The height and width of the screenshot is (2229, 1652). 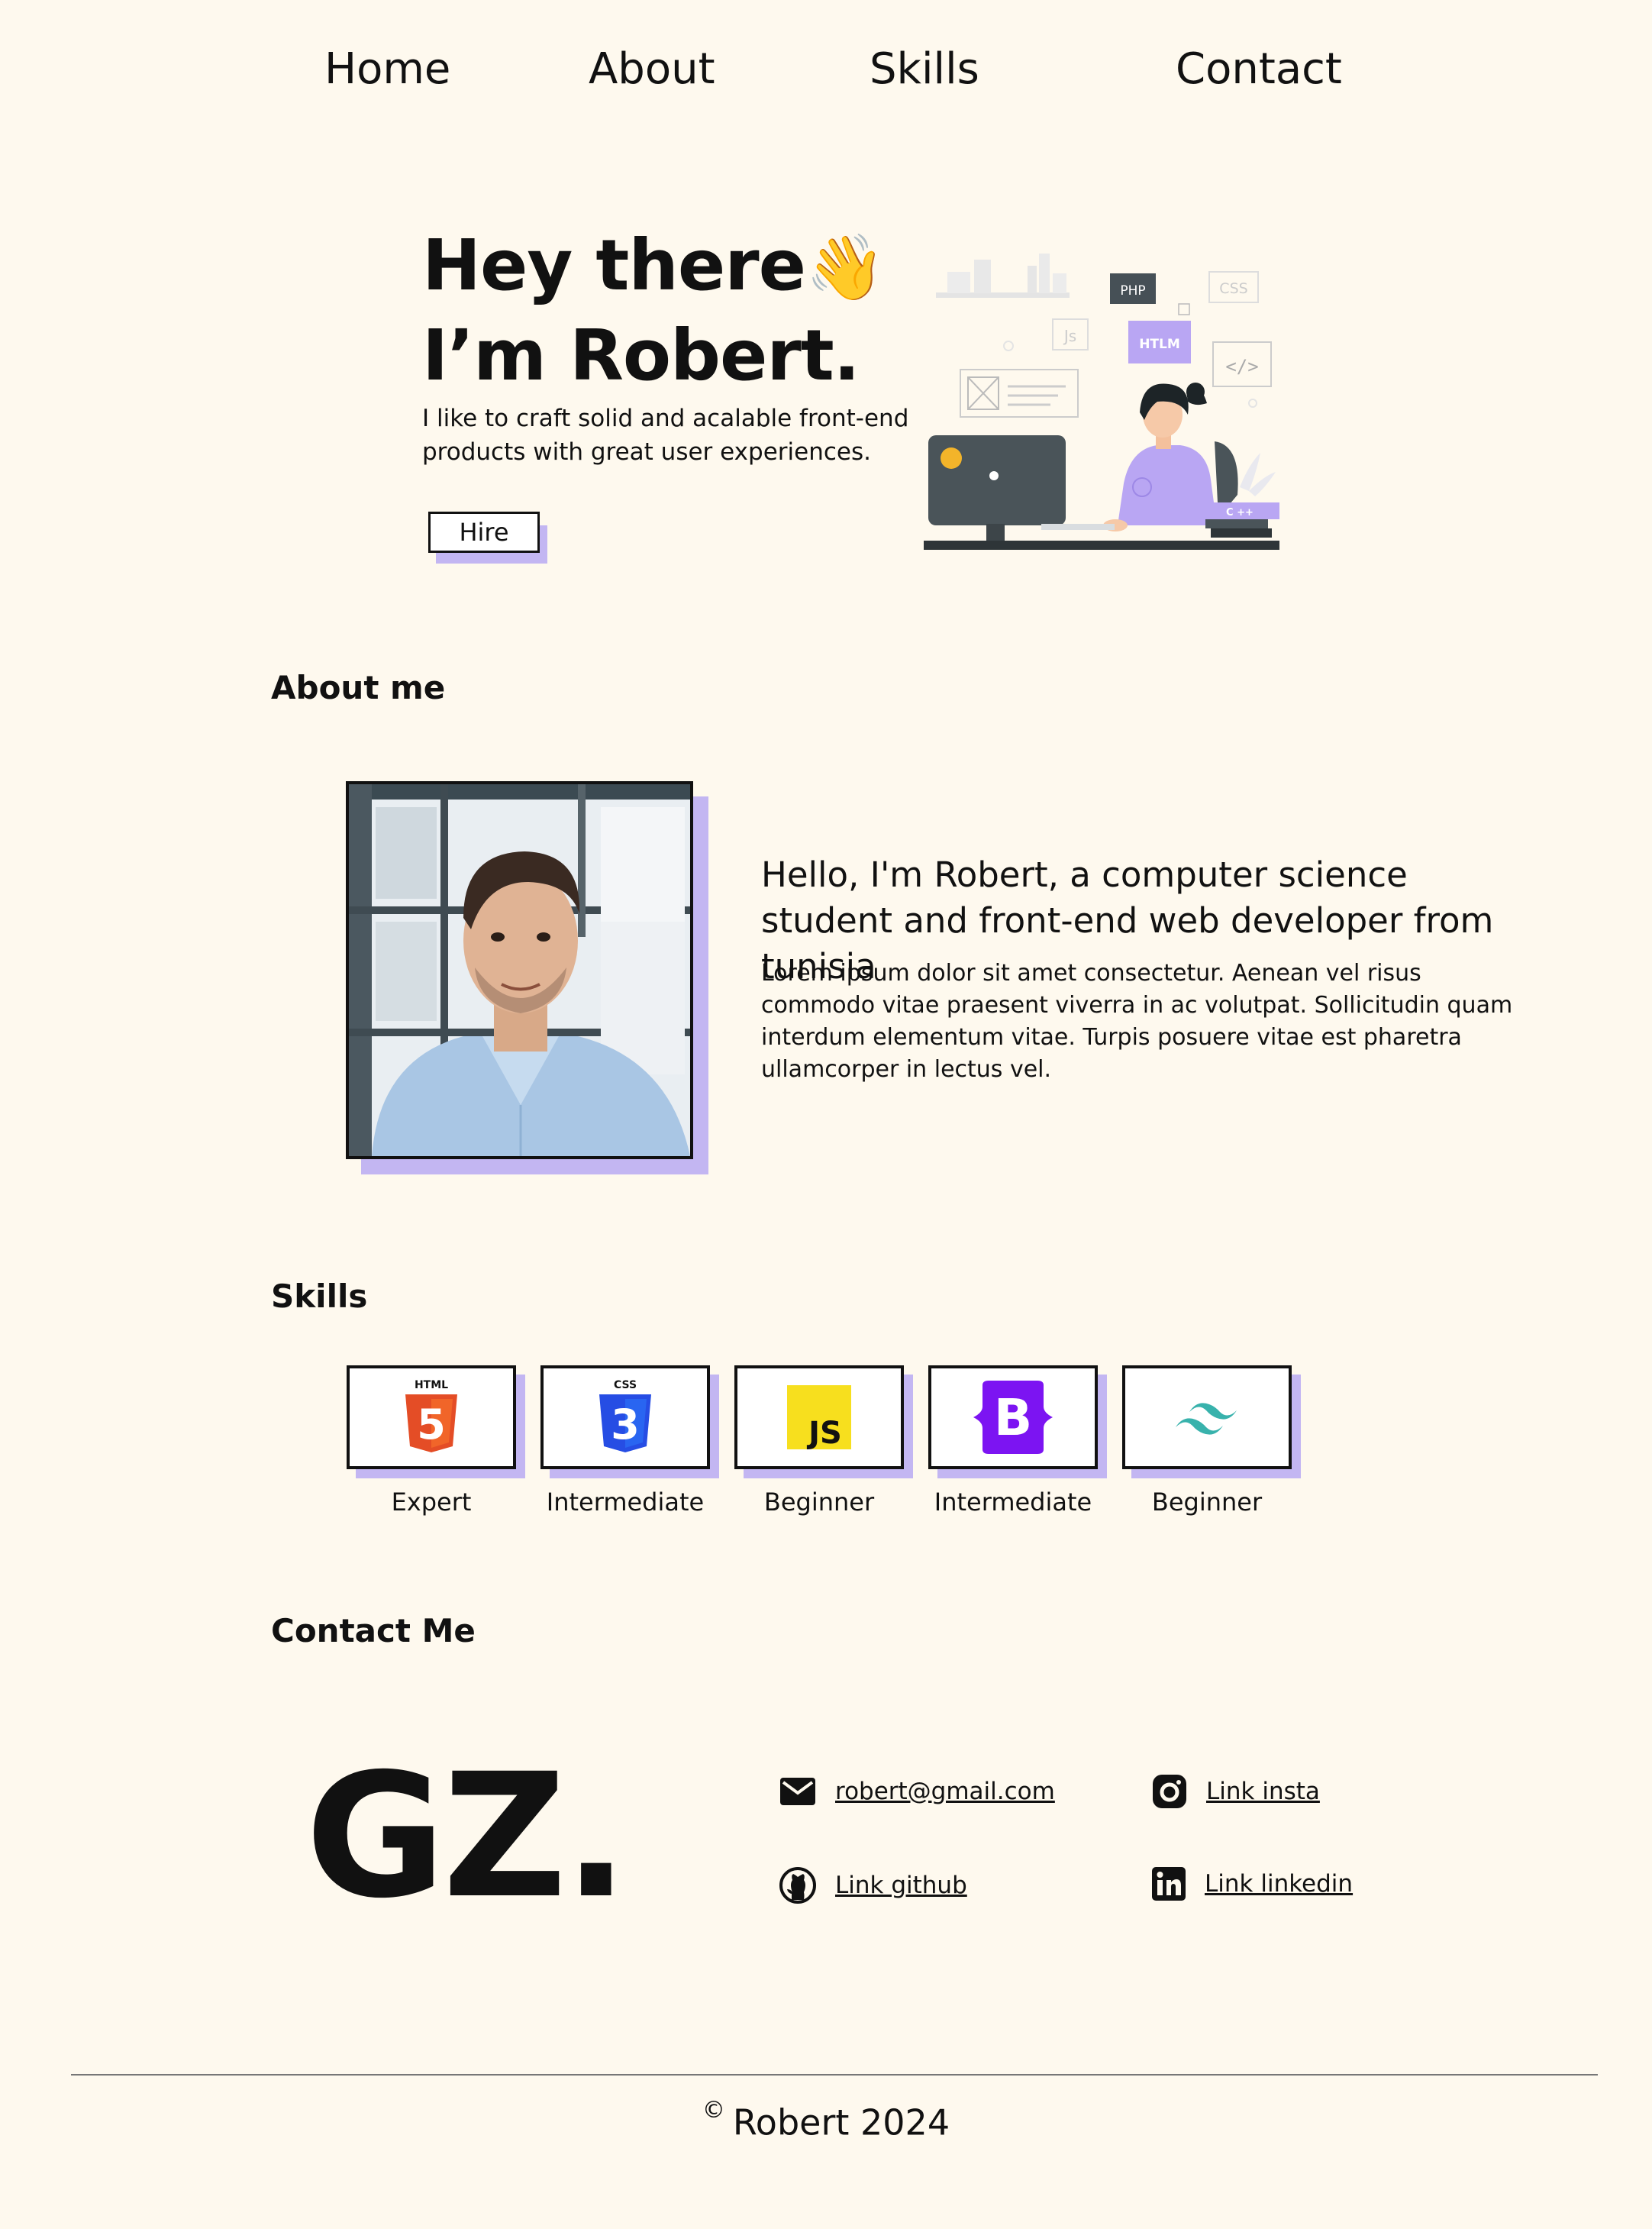 What do you see at coordinates (519, 970) in the screenshot?
I see `profile-photo` at bounding box center [519, 970].